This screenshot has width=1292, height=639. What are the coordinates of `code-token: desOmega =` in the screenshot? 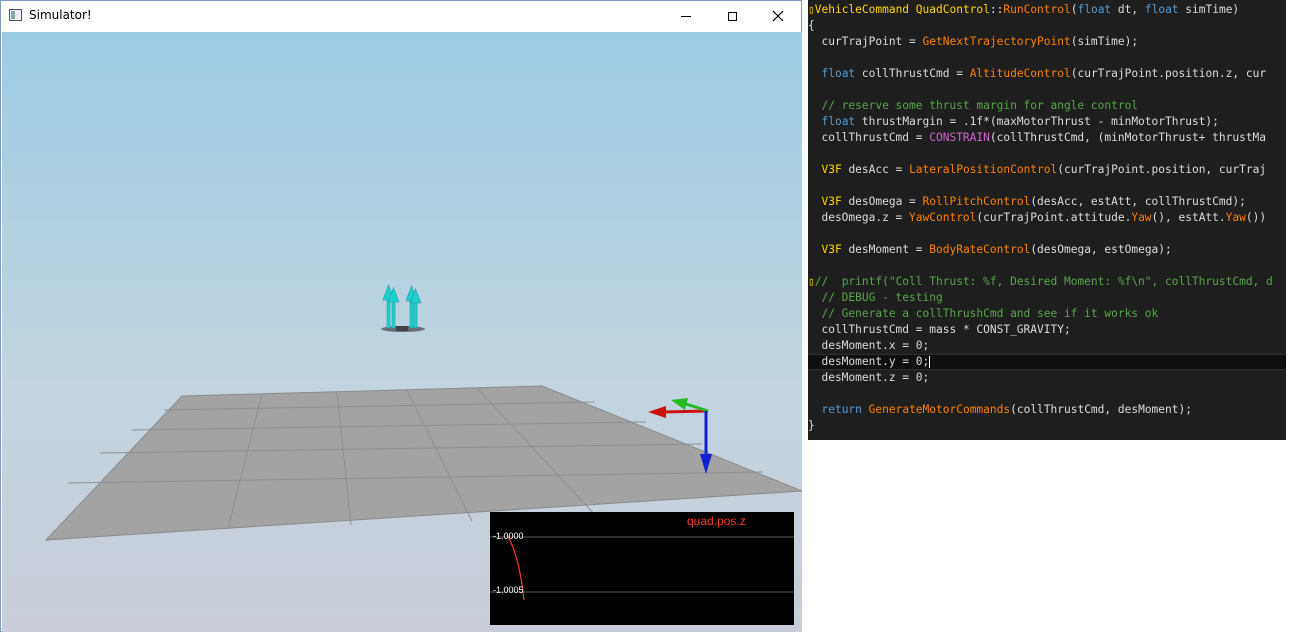 It's located at (882, 201).